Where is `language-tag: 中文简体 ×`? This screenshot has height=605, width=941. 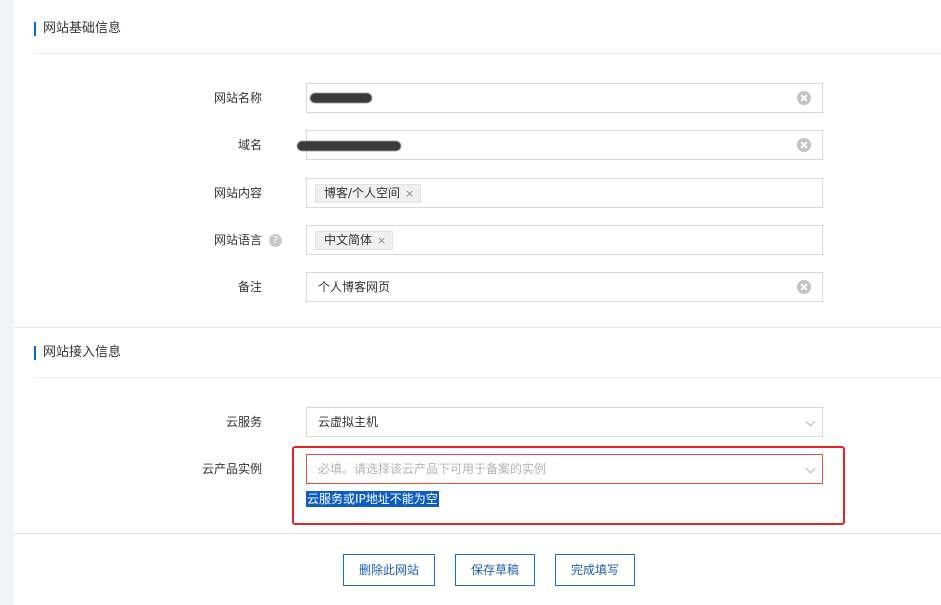 language-tag: 中文简体 × is located at coordinates (354, 240).